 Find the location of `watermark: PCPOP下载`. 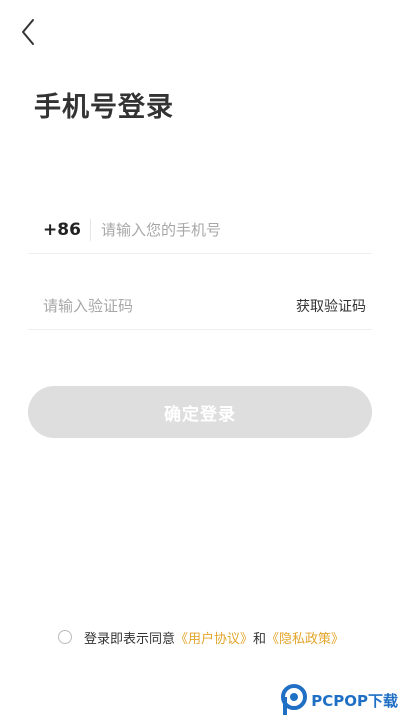

watermark: PCPOP下载 is located at coordinates (339, 700).